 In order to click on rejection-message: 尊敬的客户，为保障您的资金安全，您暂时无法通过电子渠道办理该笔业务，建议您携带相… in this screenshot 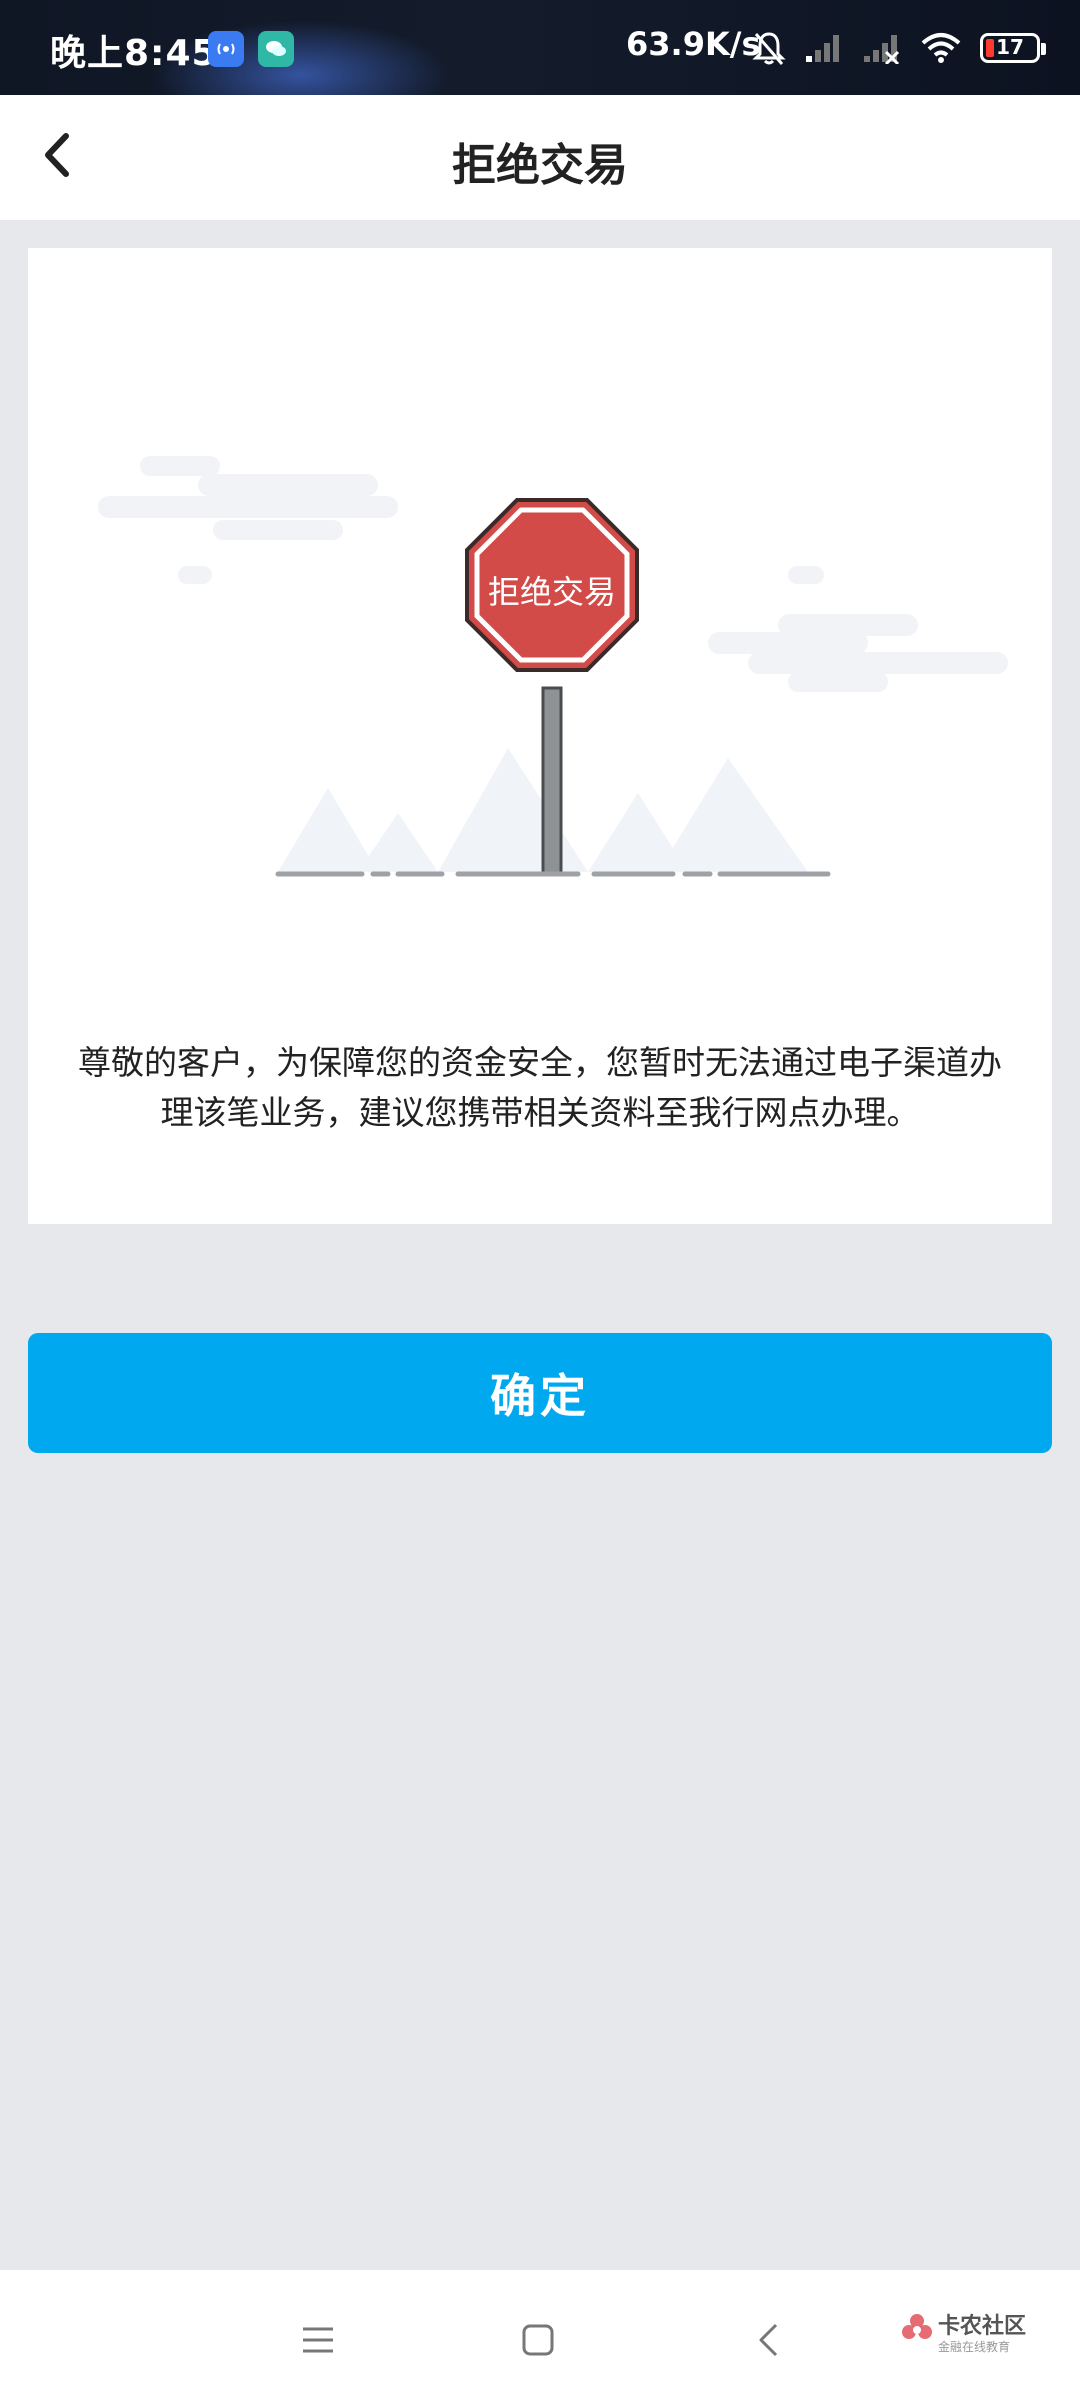, I will do `click(540, 1087)`.